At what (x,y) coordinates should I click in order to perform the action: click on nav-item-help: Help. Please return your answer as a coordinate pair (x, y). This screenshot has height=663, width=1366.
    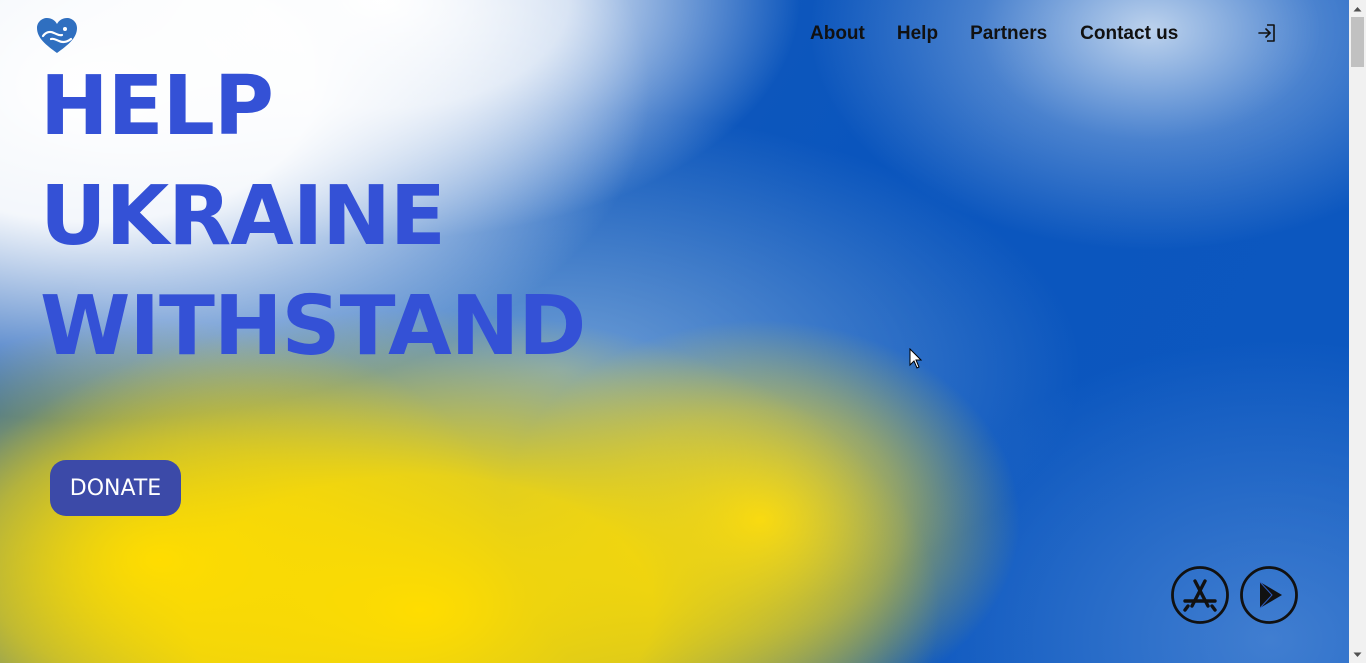
    Looking at the image, I should click on (917, 34).